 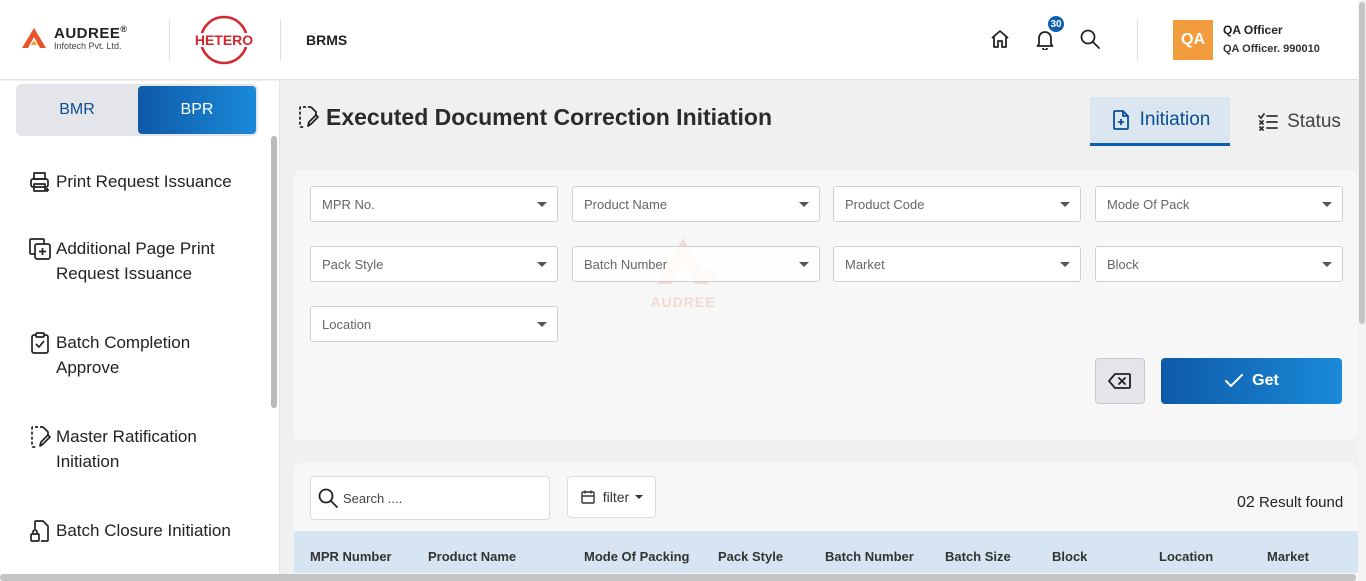 What do you see at coordinates (978, 556) in the screenshot?
I see `column-header-batch-size: Batch Size` at bounding box center [978, 556].